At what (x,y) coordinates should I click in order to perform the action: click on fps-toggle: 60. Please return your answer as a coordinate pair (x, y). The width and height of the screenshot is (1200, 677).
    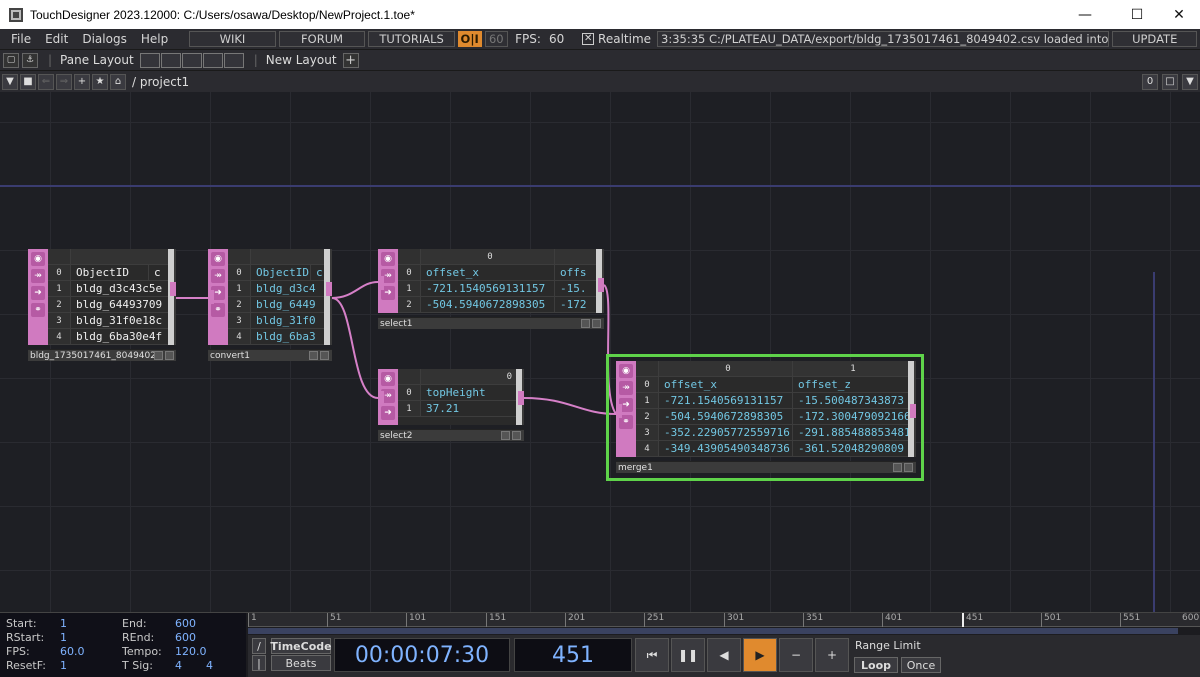
    Looking at the image, I should click on (496, 39).